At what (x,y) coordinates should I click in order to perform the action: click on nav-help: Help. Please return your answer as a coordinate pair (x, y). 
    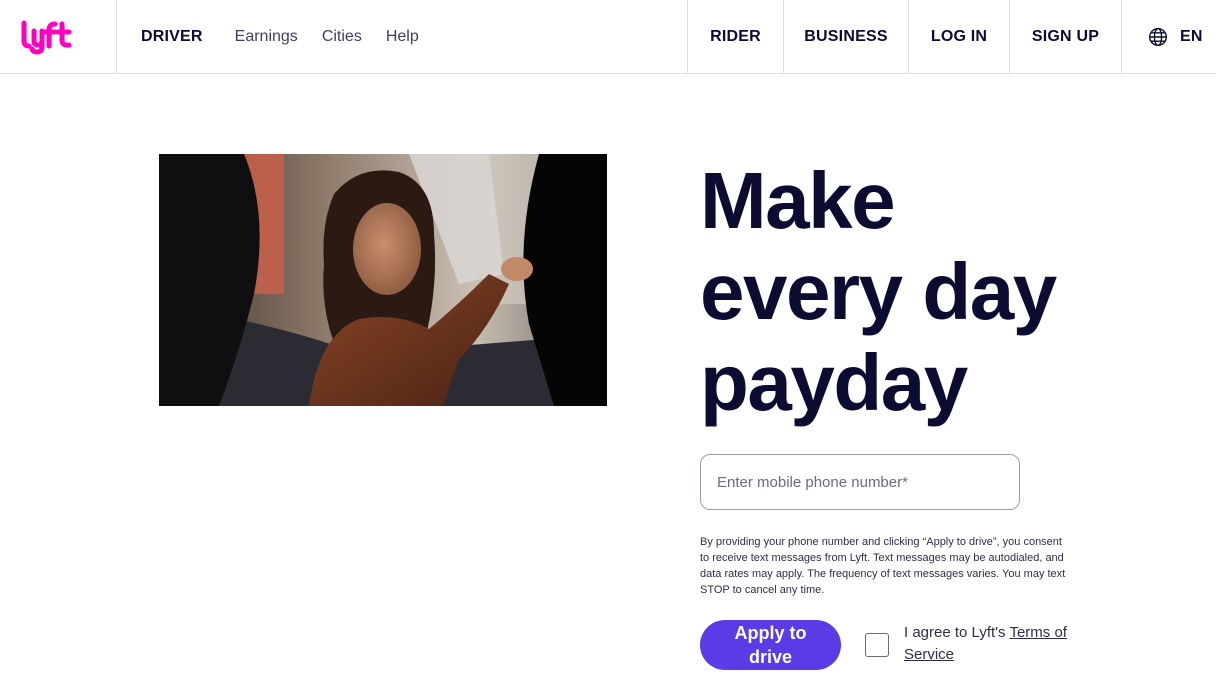
    Looking at the image, I should click on (402, 37).